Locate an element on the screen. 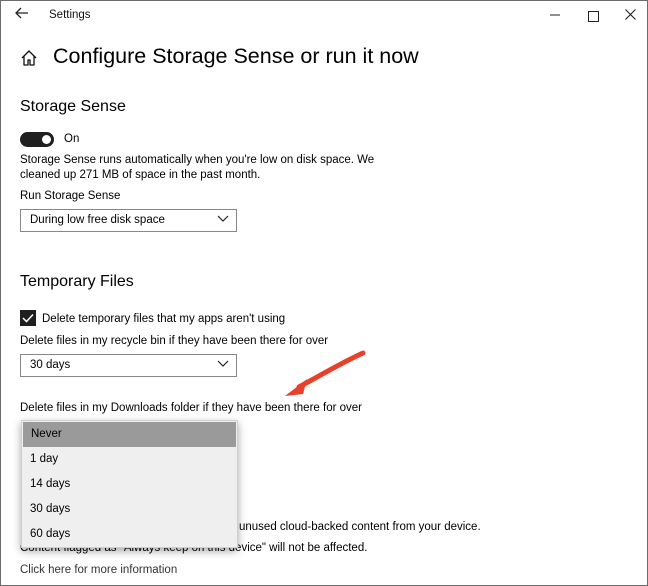 The width and height of the screenshot is (648, 586). window-title: Settings is located at coordinates (70, 15).